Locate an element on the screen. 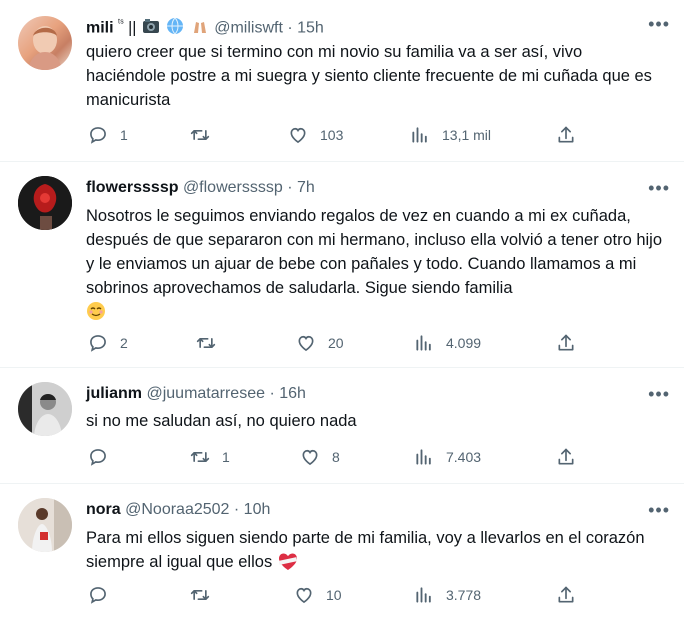 This screenshot has width=684, height=620. views-count: 4.099 is located at coordinates (464, 343).